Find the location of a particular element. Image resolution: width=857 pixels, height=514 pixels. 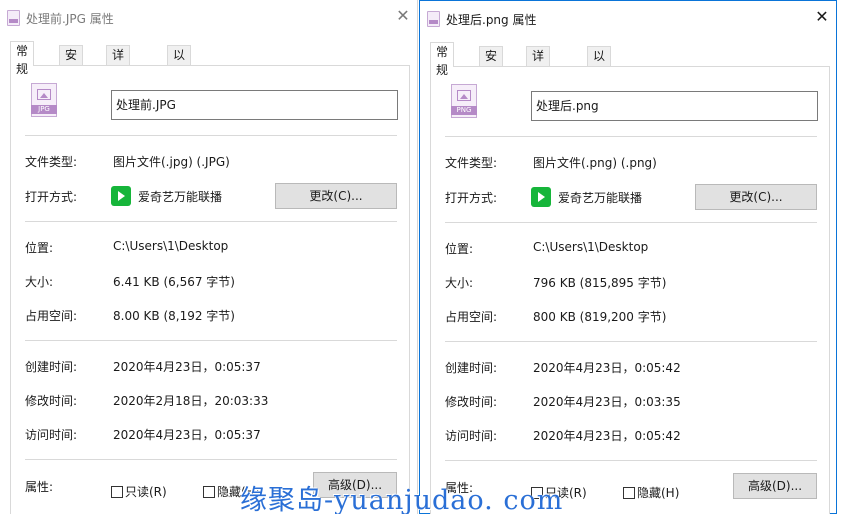

hidden-label: 隐藏(H) is located at coordinates (658, 493).